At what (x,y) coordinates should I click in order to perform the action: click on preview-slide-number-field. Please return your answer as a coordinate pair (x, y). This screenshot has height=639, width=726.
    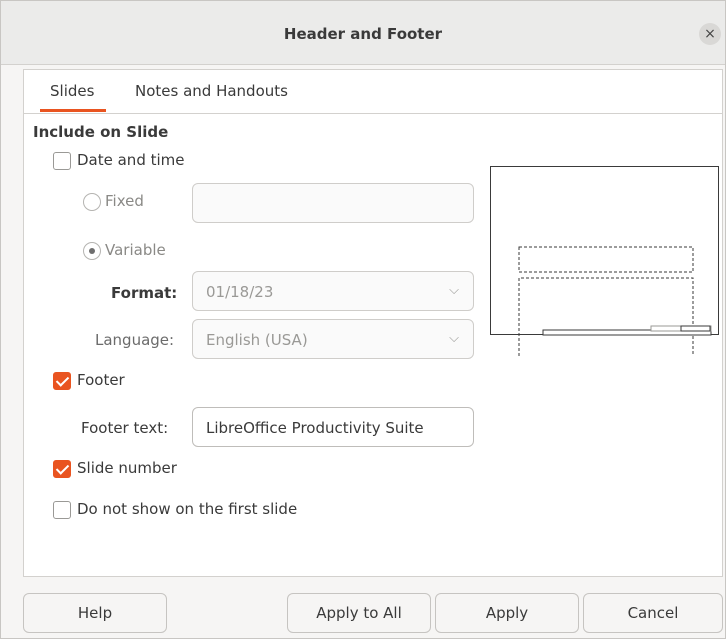
    Looking at the image, I should click on (695, 328).